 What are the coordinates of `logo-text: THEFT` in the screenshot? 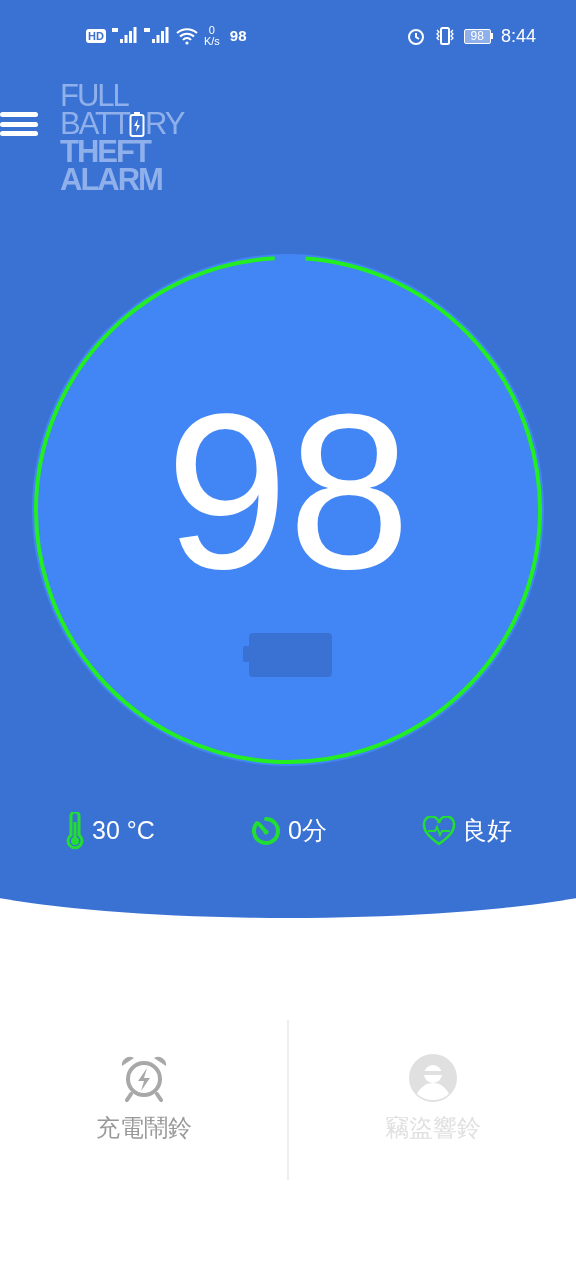 It's located at (105, 152).